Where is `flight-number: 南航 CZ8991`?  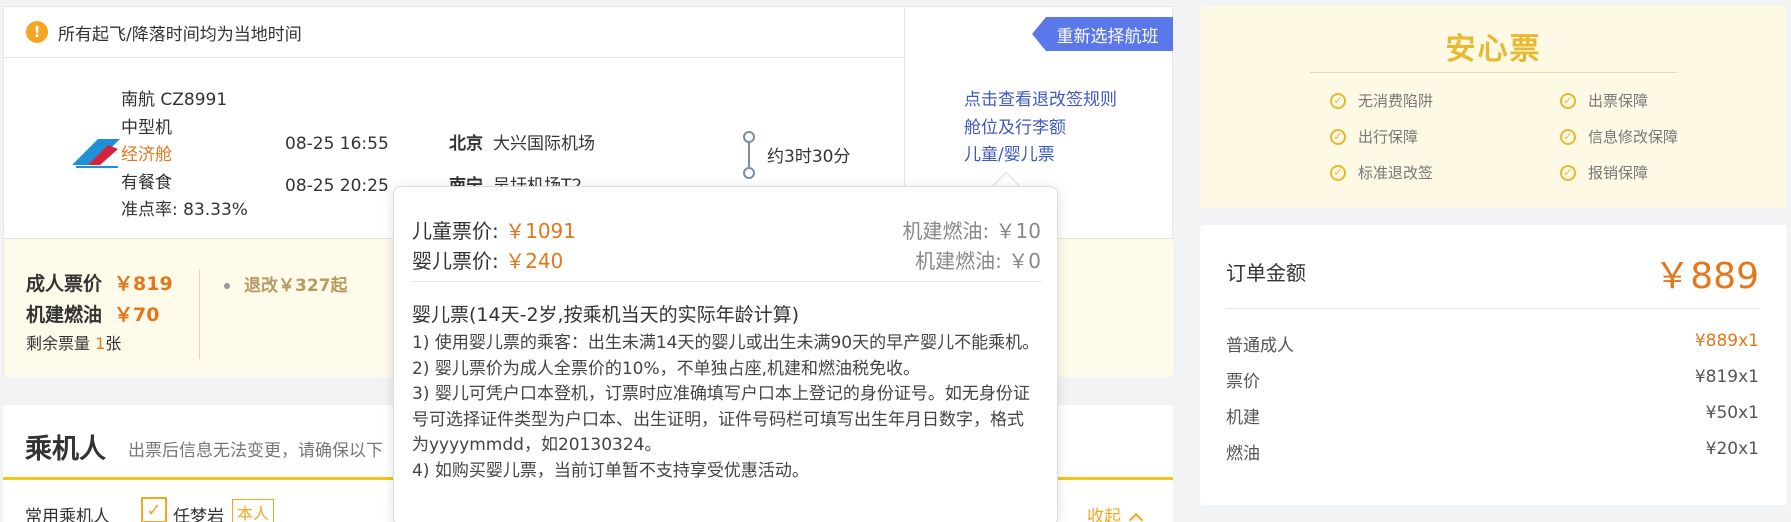
flight-number: 南航 CZ8991 is located at coordinates (174, 100).